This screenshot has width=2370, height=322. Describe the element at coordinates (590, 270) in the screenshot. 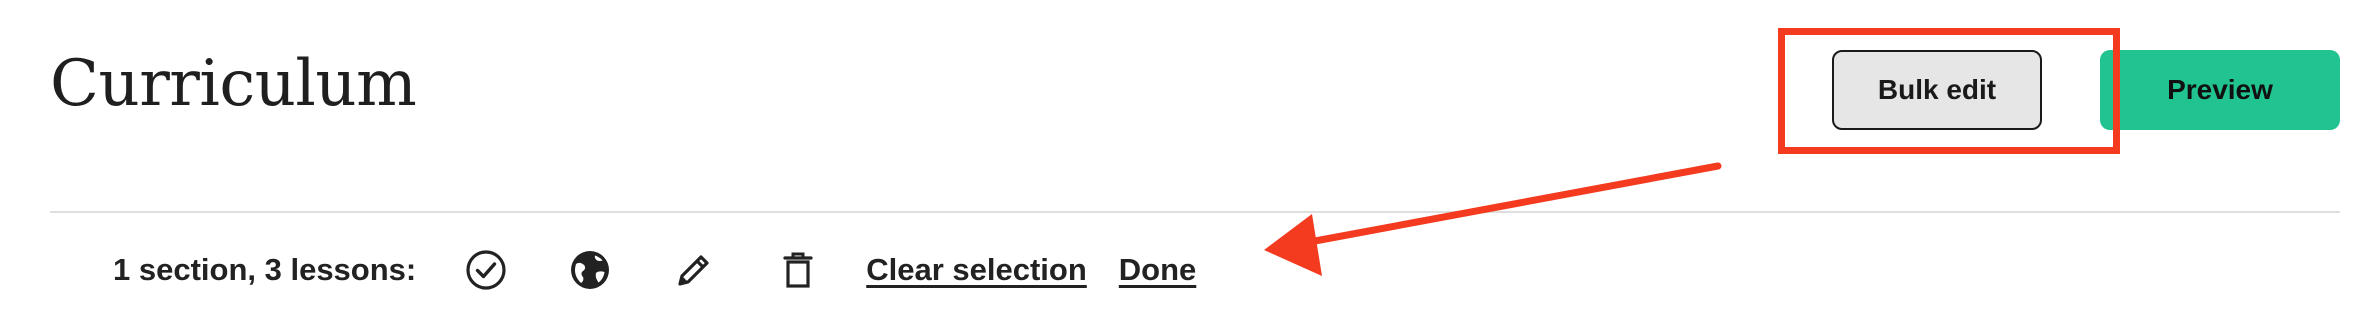

I see `globe-icon` at that location.